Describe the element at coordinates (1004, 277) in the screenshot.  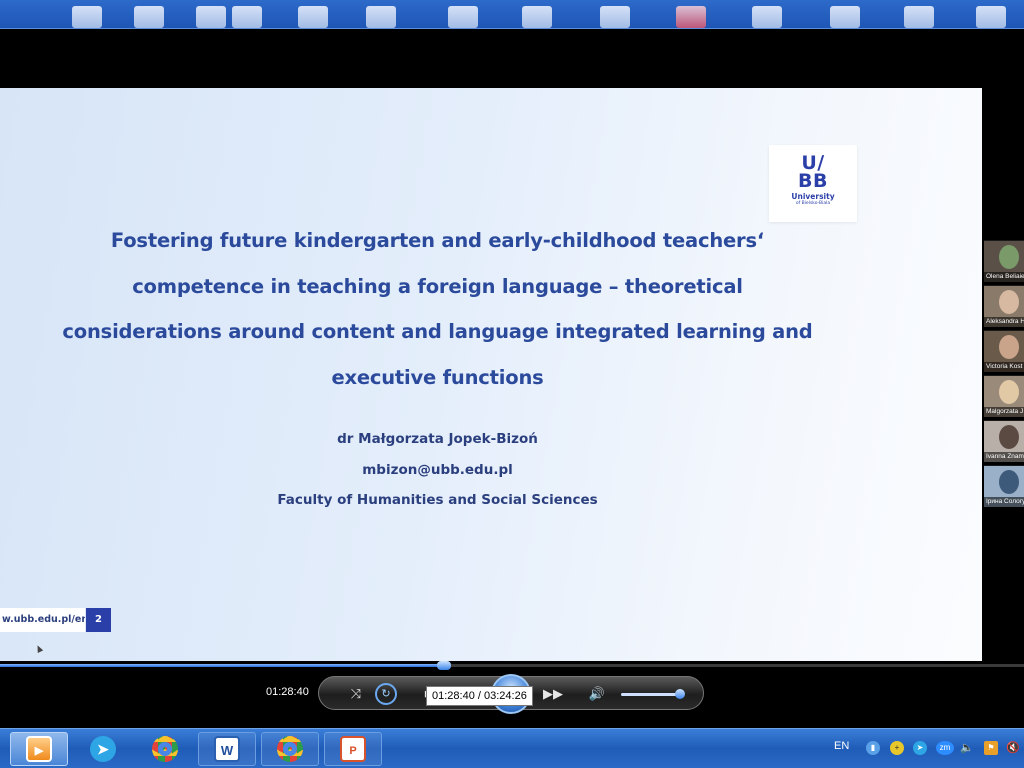
I see `participant-name: Olena Beliaie` at that location.